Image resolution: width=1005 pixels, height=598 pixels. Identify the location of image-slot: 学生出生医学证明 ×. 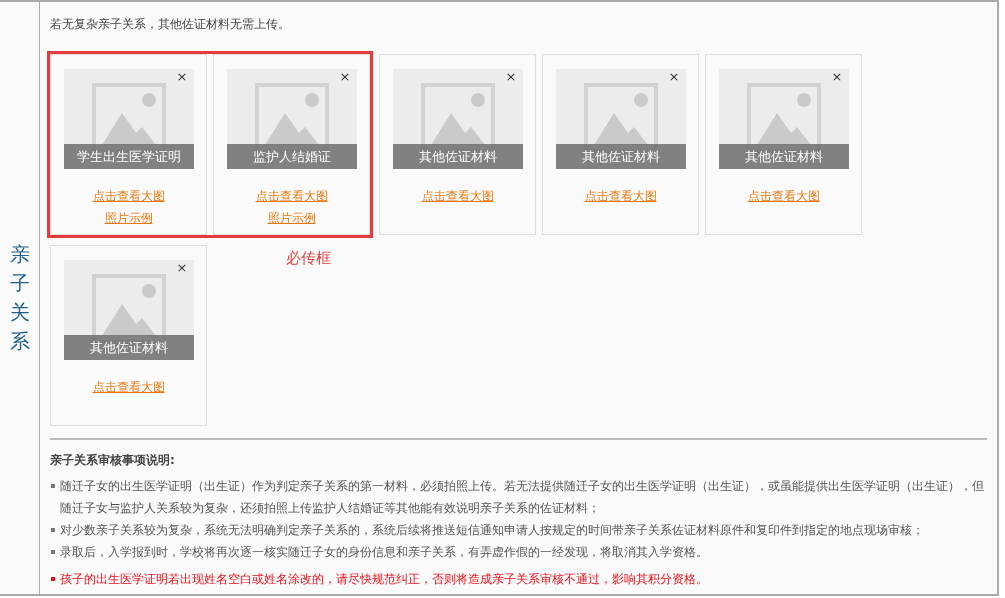
(128, 119).